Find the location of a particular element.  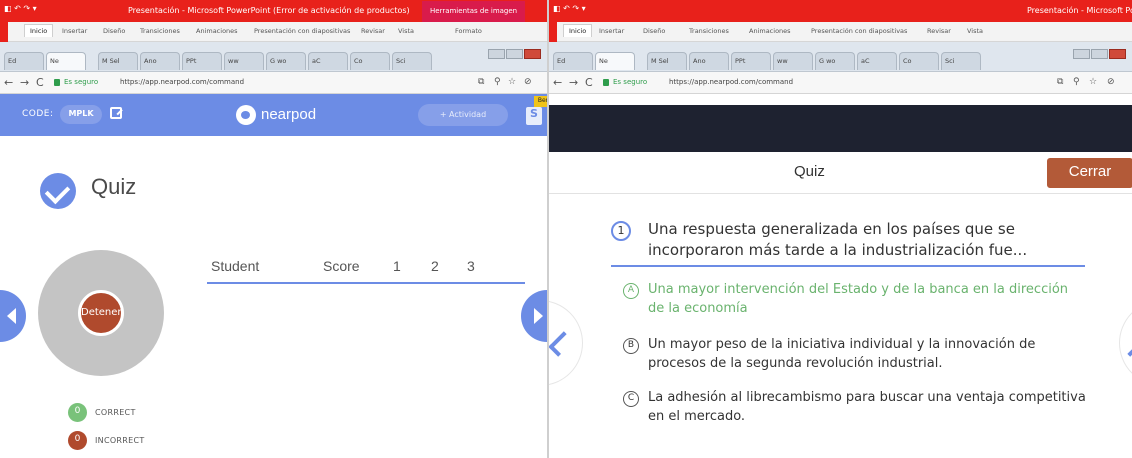

logo-text: nearpod is located at coordinates (289, 114).